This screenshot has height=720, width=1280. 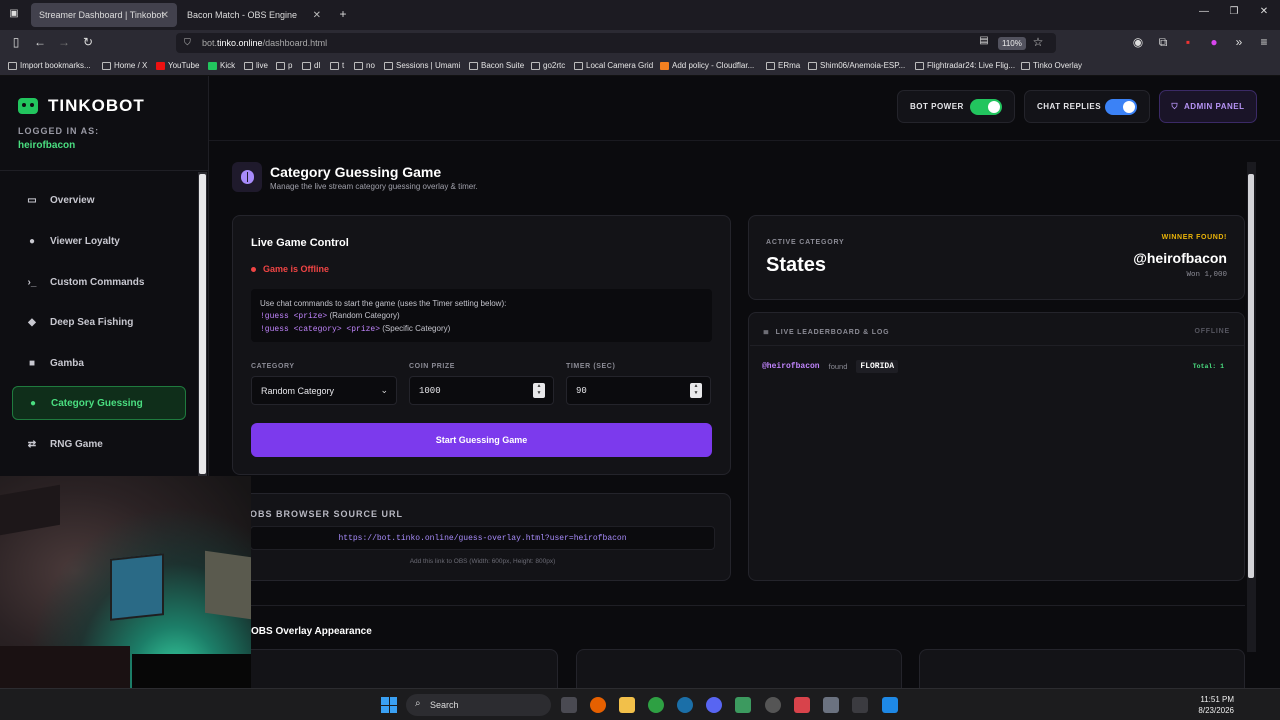 What do you see at coordinates (984, 40) in the screenshot?
I see `reader-view-icon: ▤` at bounding box center [984, 40].